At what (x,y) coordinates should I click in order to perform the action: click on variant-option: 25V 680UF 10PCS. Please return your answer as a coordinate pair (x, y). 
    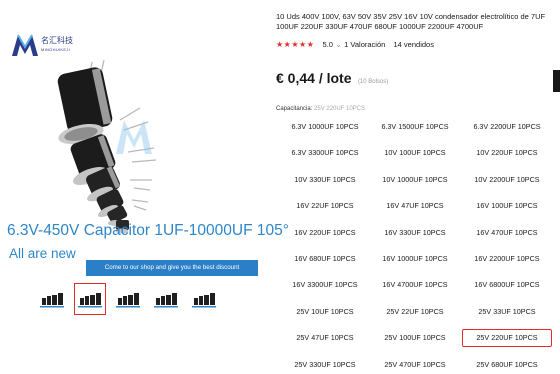
    Looking at the image, I should click on (507, 365).